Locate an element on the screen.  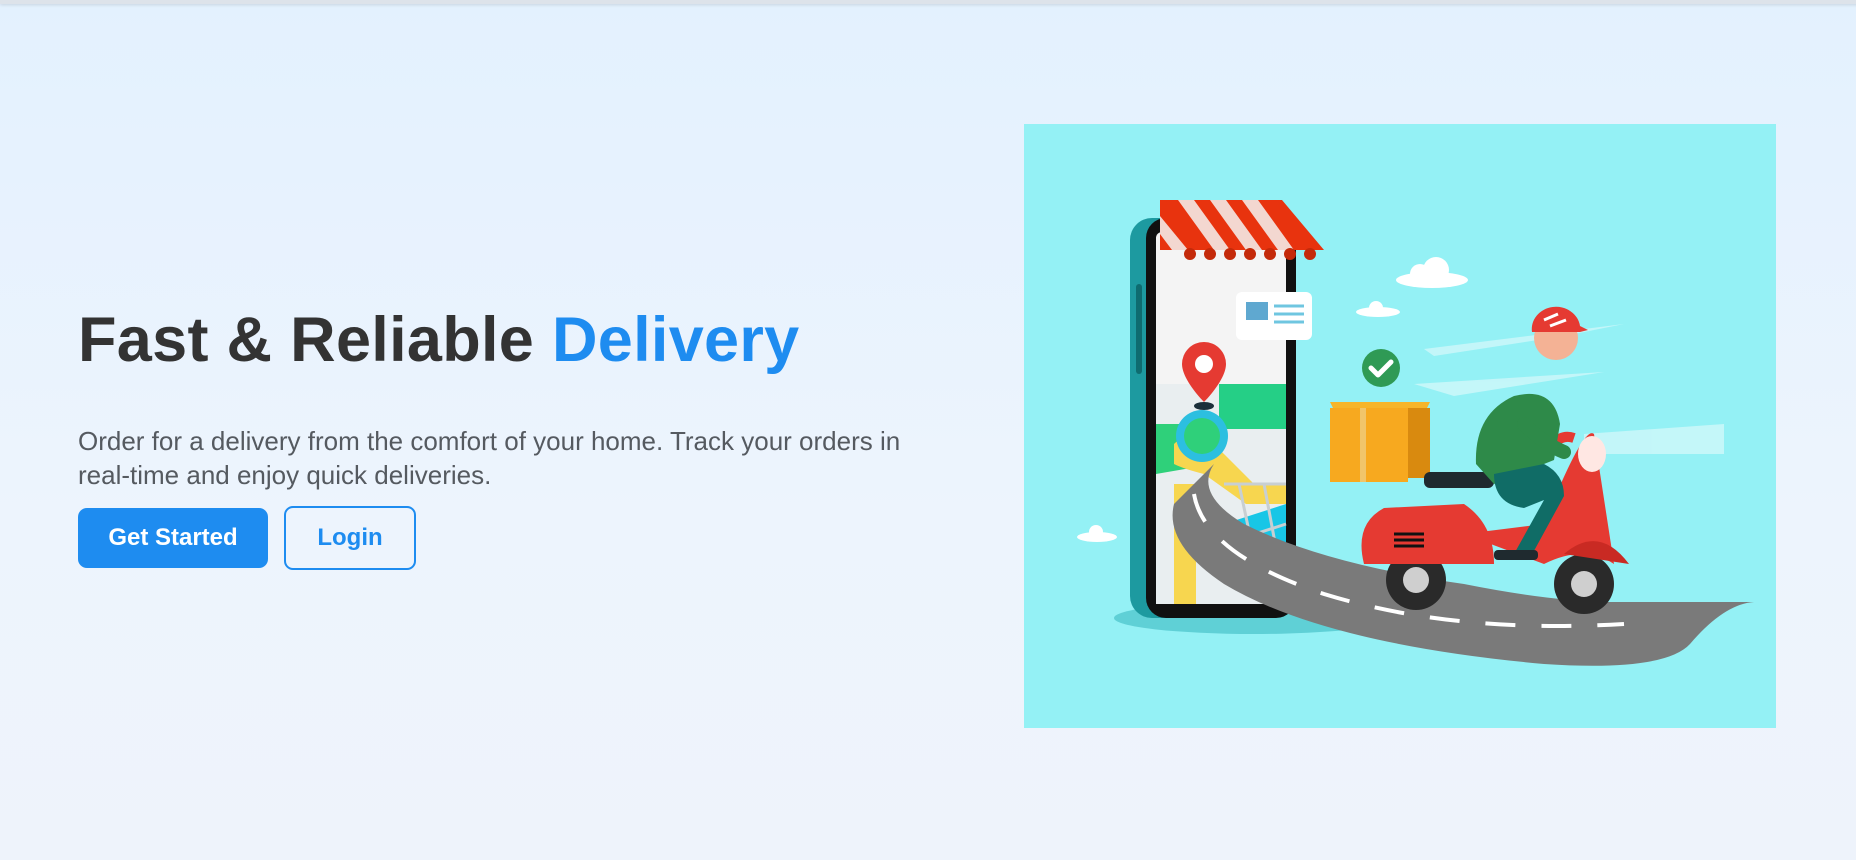
headline-main-text: Fast & Reliable is located at coordinates (315, 340).